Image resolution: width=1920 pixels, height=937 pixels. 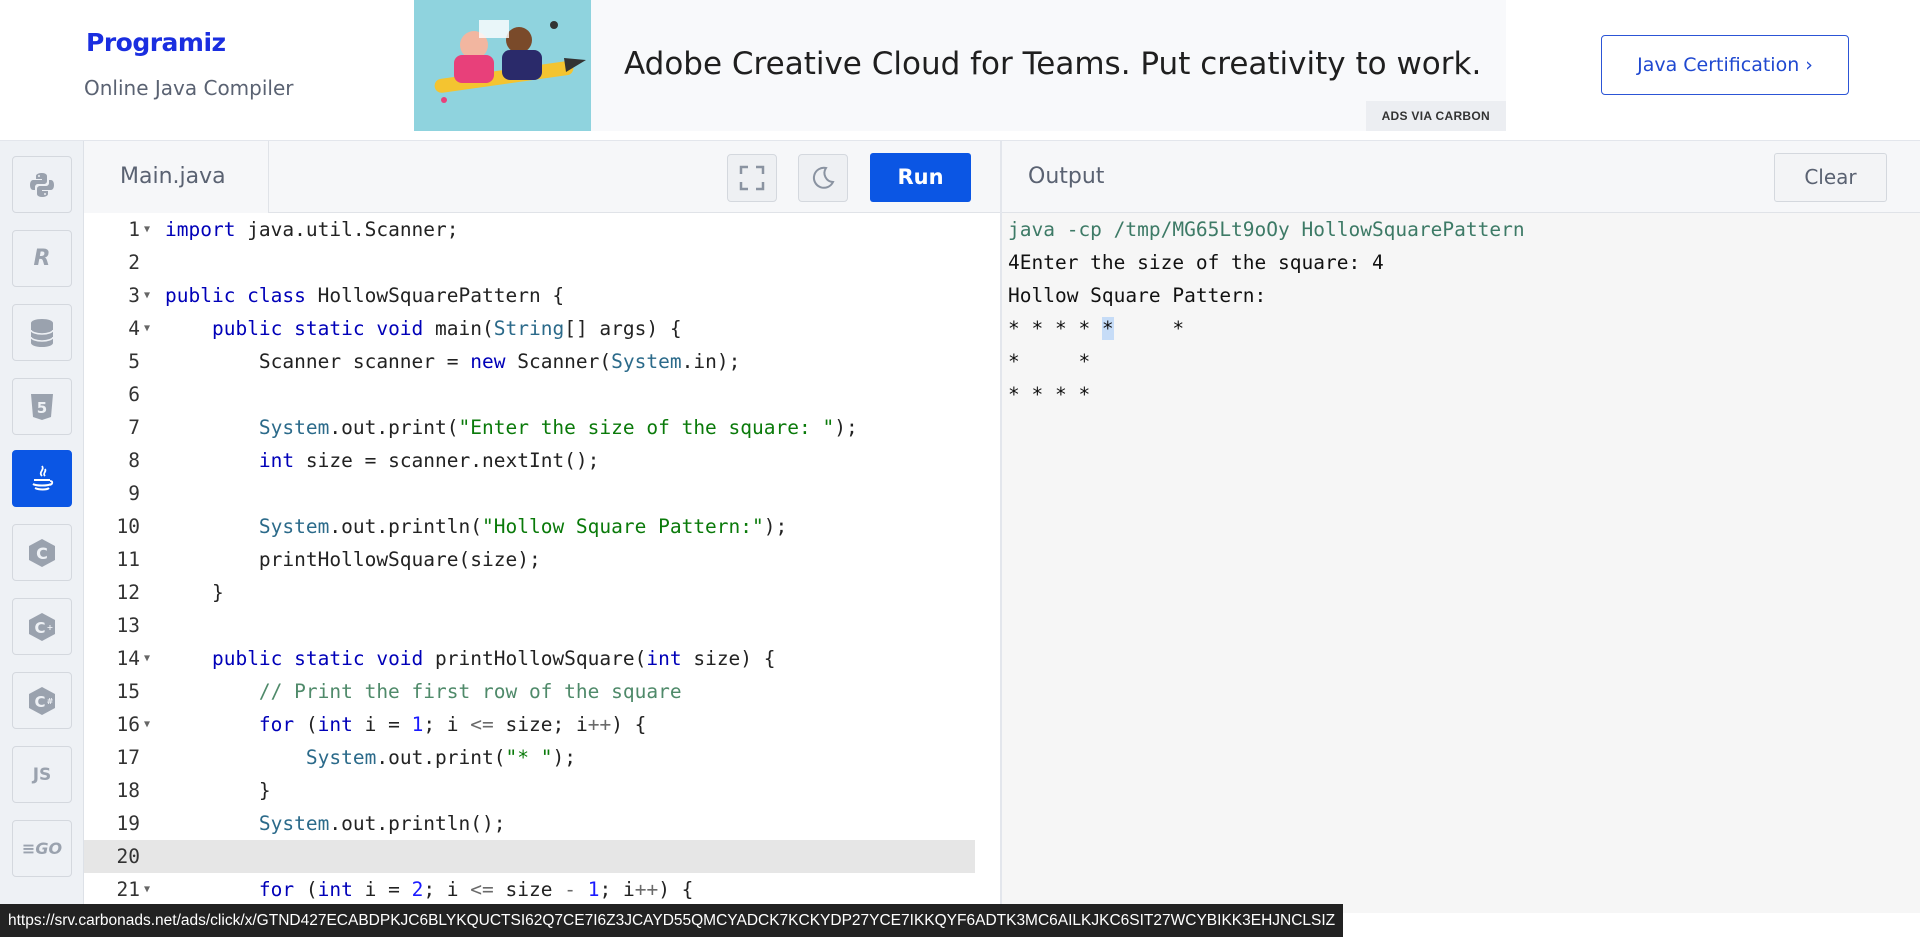 I want to click on line-number: 18, so click(x=128, y=790).